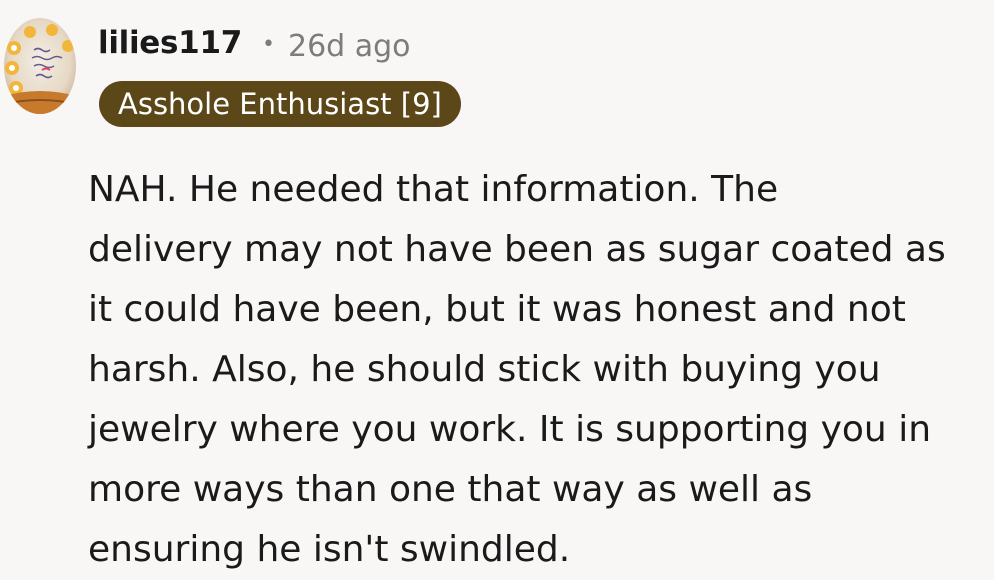 The height and width of the screenshot is (580, 994). What do you see at coordinates (280, 104) in the screenshot?
I see `user-flair-badge: Asshole Enthusiast [9]` at bounding box center [280, 104].